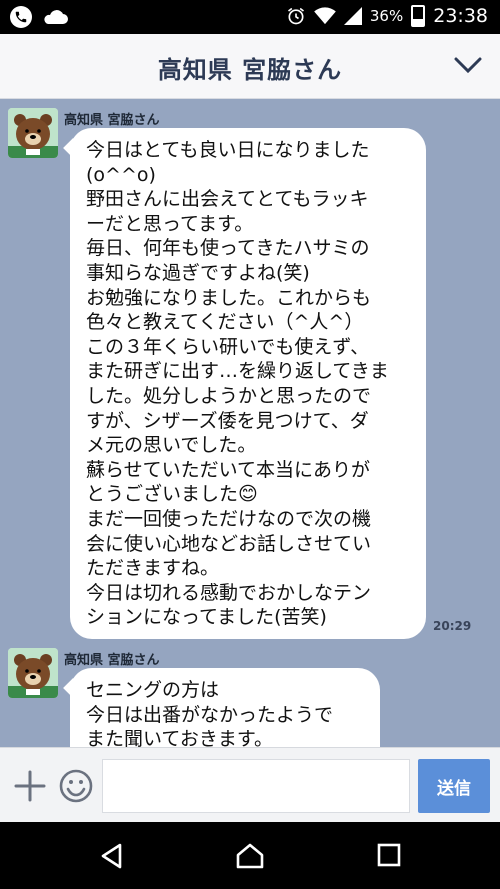 The image size is (500, 889). Describe the element at coordinates (250, 70) in the screenshot. I see `chat-title: 高知県 宮脇さん` at that location.